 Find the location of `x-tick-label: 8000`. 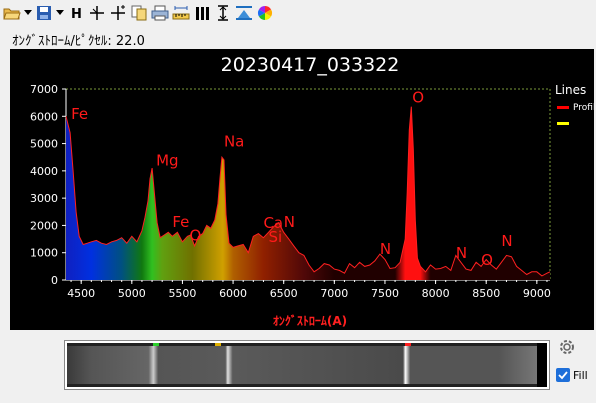

x-tick-label: 8000 is located at coordinates (436, 293).